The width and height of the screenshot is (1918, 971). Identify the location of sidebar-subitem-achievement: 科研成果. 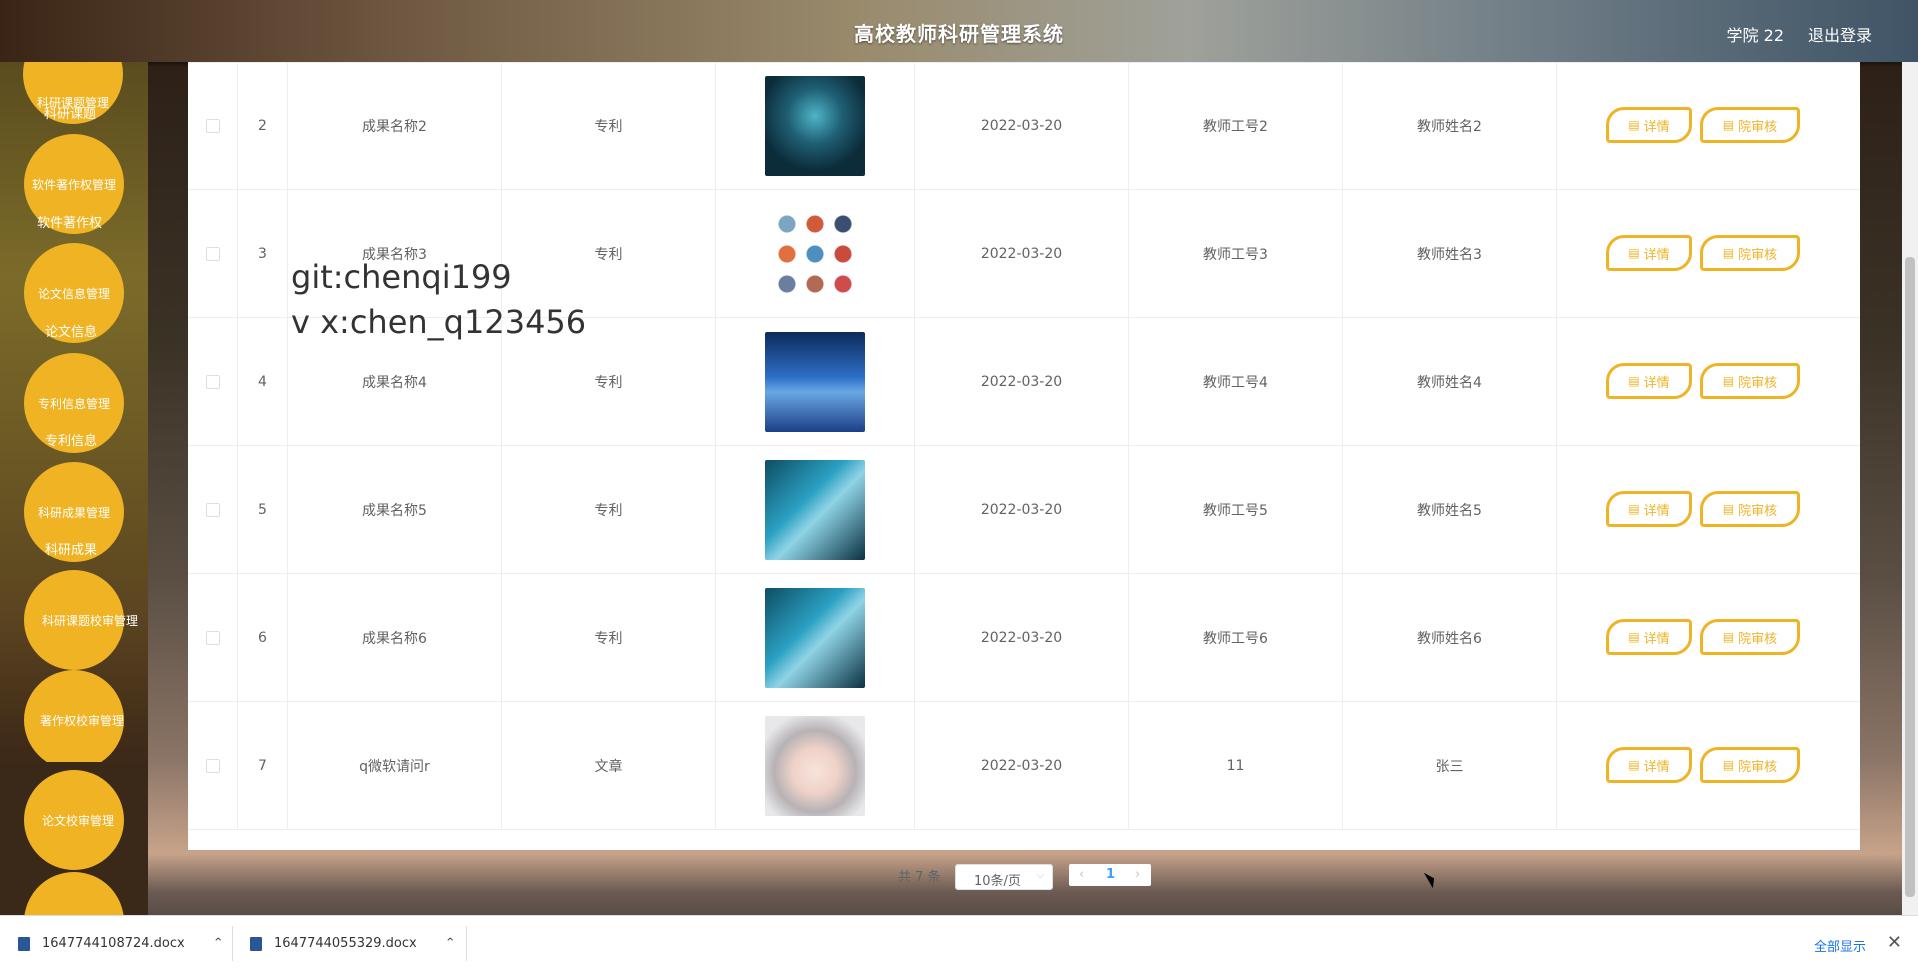
(71, 548).